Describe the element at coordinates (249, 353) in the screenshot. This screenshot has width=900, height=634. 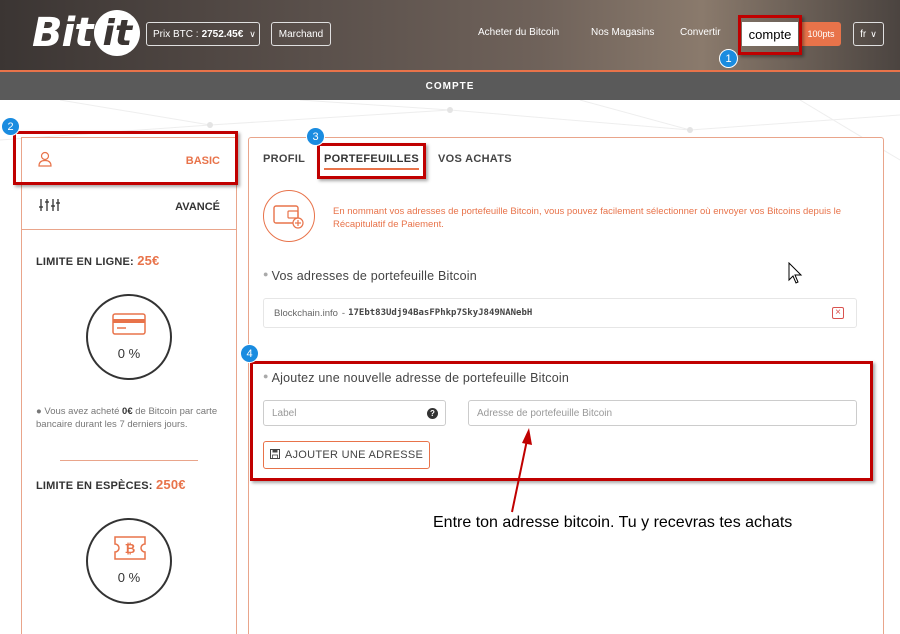
I see `annotation-marker-4: 4` at that location.